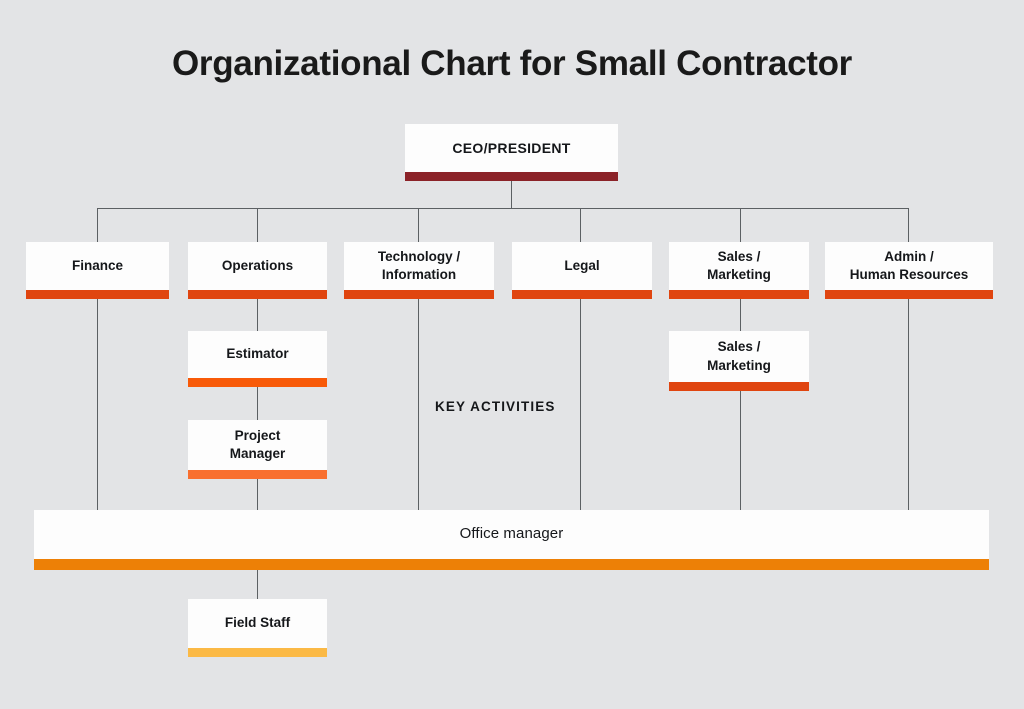  What do you see at coordinates (741, 225) in the screenshot?
I see `connector-drop-sales` at bounding box center [741, 225].